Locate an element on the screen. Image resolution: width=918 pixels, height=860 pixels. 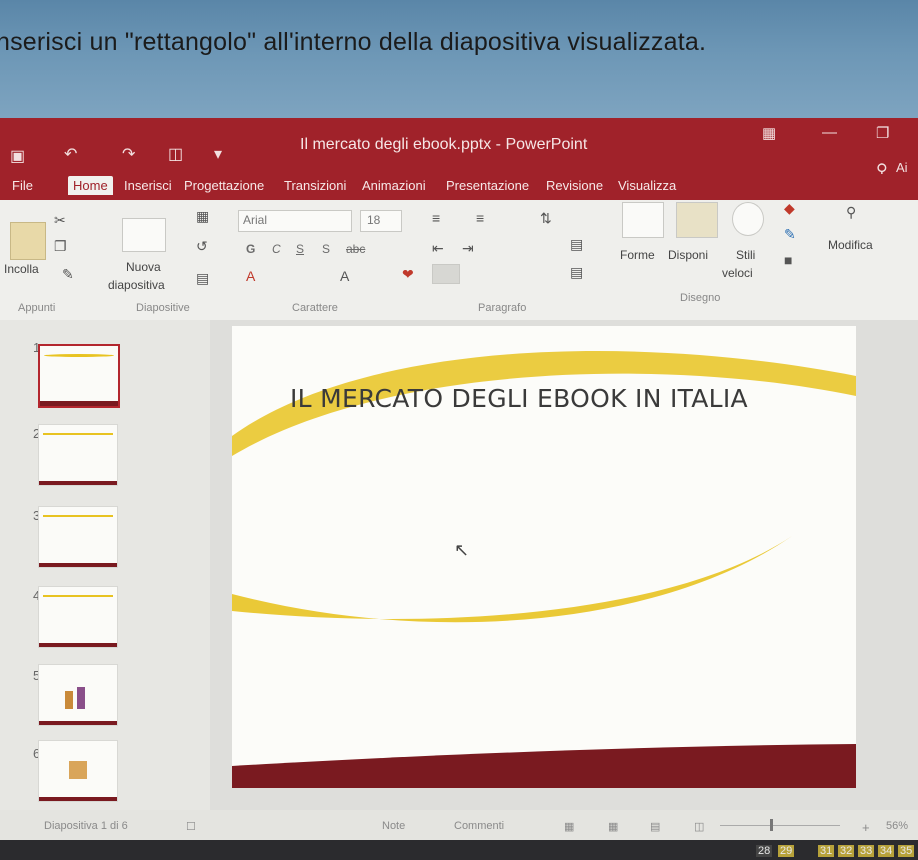
tab-home: Home is located at coordinates (90, 185).